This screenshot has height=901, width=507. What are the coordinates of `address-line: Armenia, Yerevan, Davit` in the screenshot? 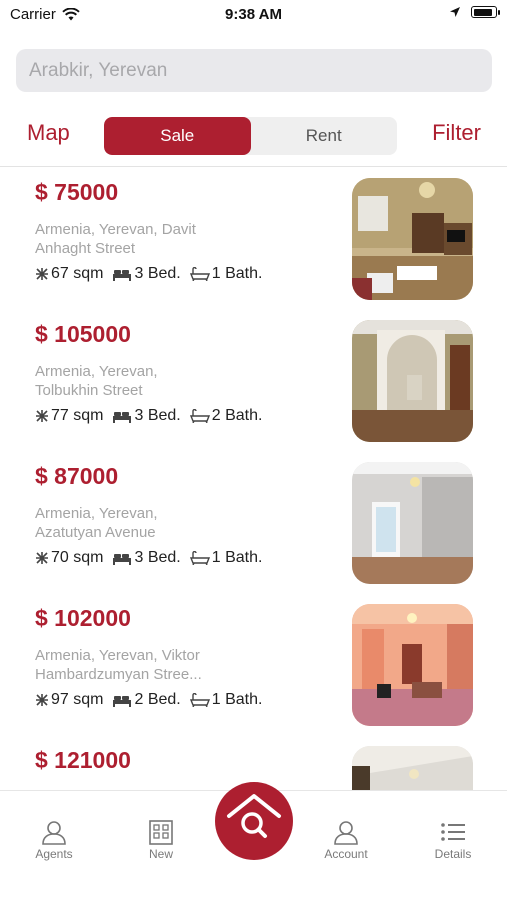 It's located at (115, 229).